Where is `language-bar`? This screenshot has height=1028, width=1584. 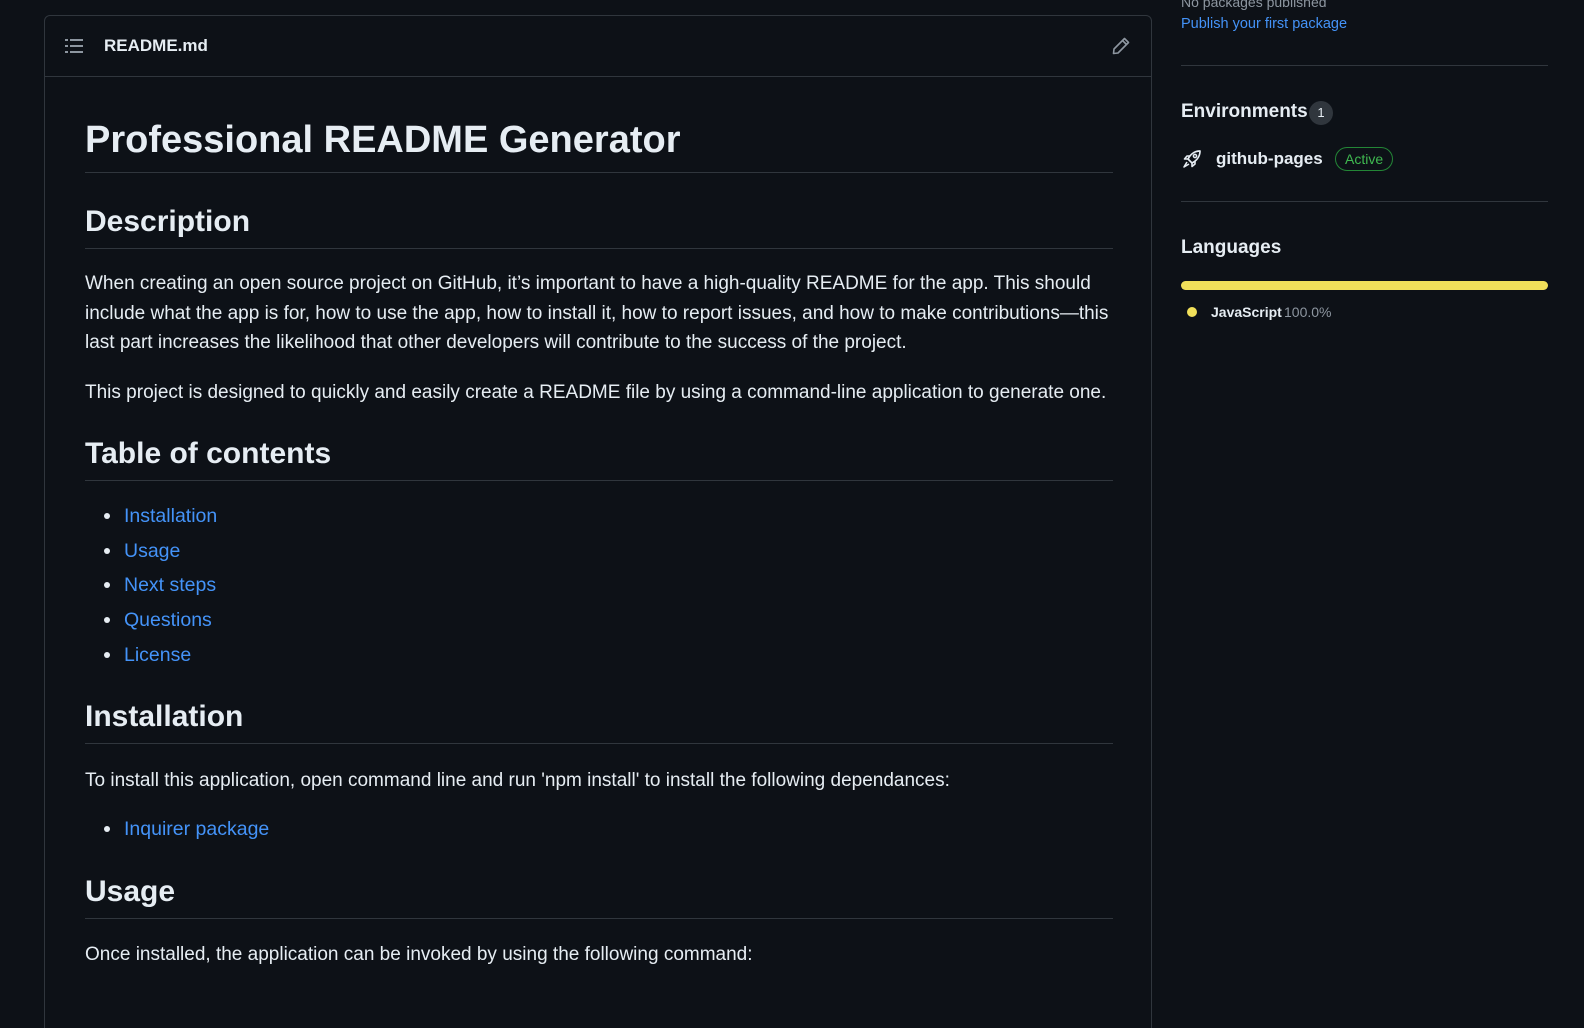
language-bar is located at coordinates (1364, 285).